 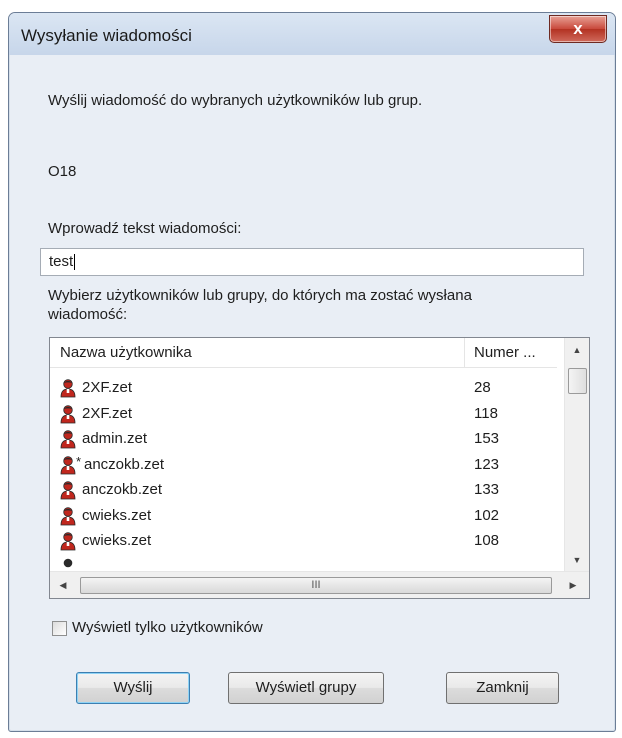 I want to click on user-number: 28, so click(x=482, y=387).